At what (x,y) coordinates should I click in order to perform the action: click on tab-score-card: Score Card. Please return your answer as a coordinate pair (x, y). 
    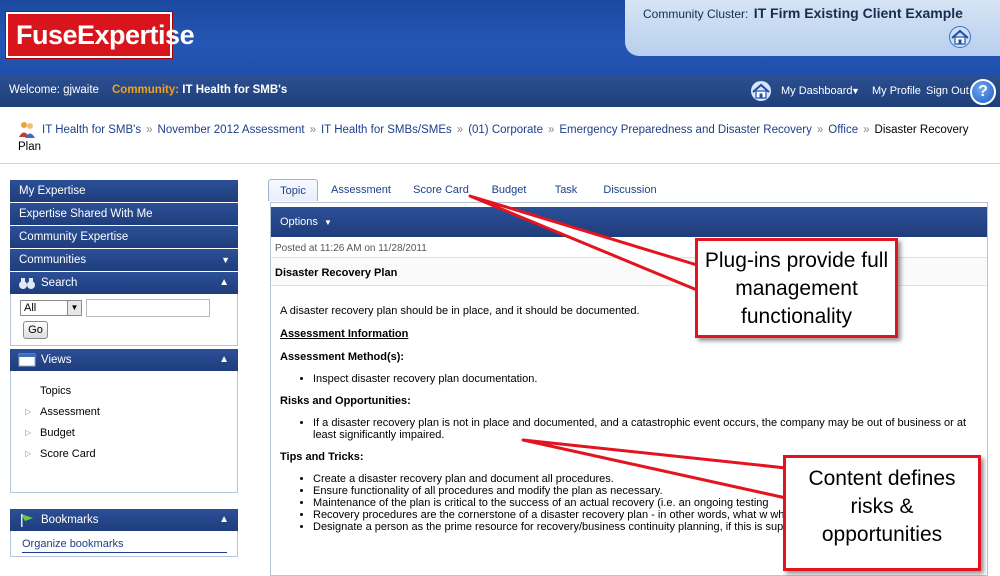
    Looking at the image, I should click on (441, 190).